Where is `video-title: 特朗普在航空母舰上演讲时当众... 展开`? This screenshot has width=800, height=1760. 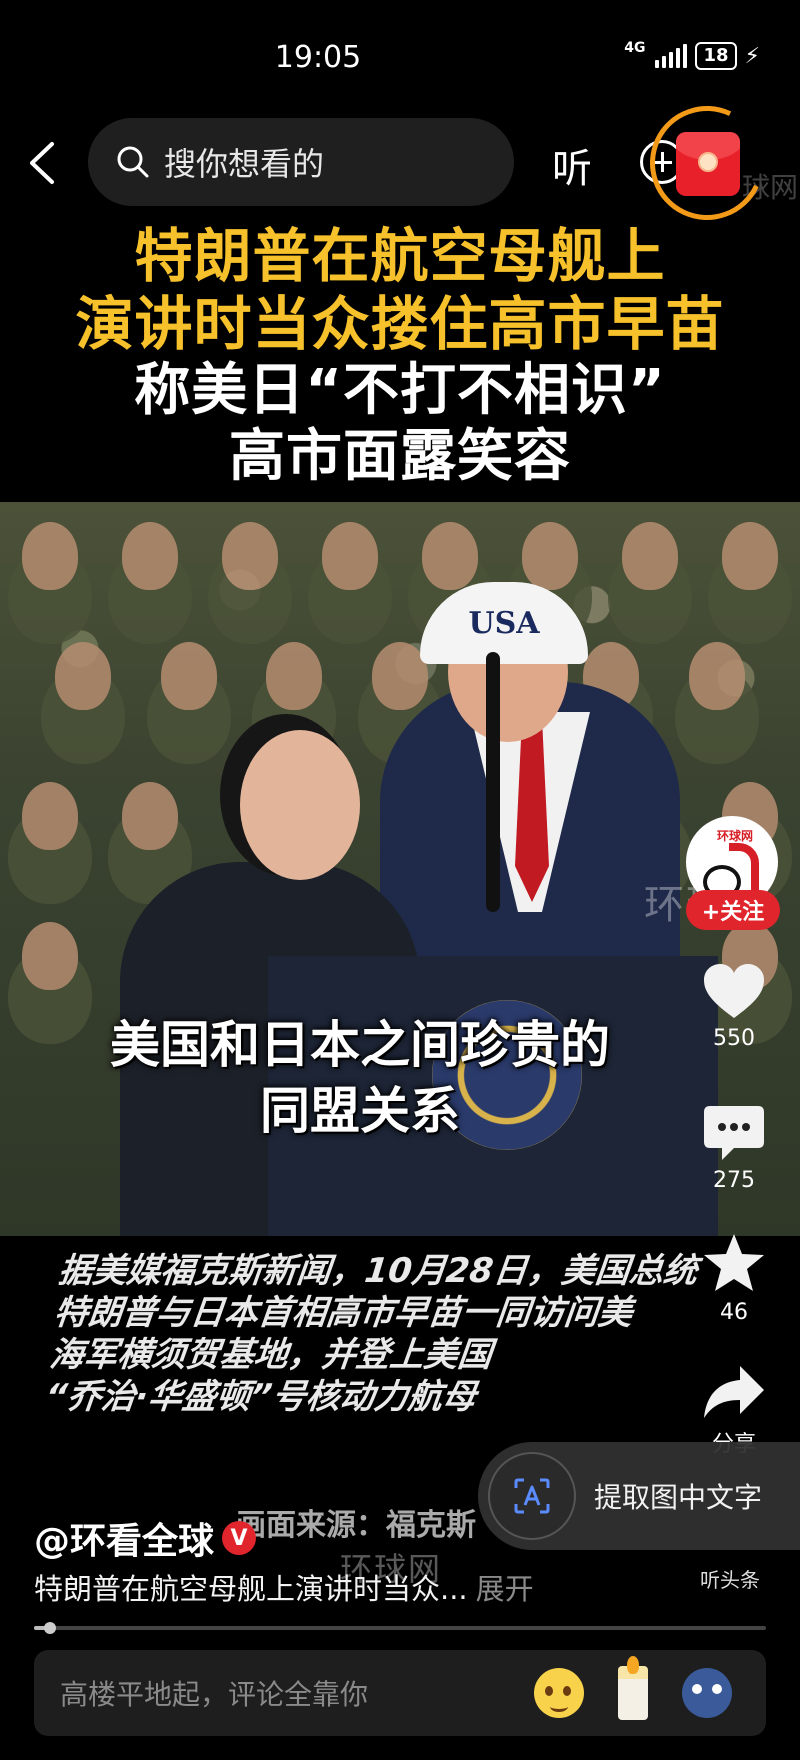 video-title: 特朗普在航空母舰上演讲时当众... 展开 is located at coordinates (284, 1587).